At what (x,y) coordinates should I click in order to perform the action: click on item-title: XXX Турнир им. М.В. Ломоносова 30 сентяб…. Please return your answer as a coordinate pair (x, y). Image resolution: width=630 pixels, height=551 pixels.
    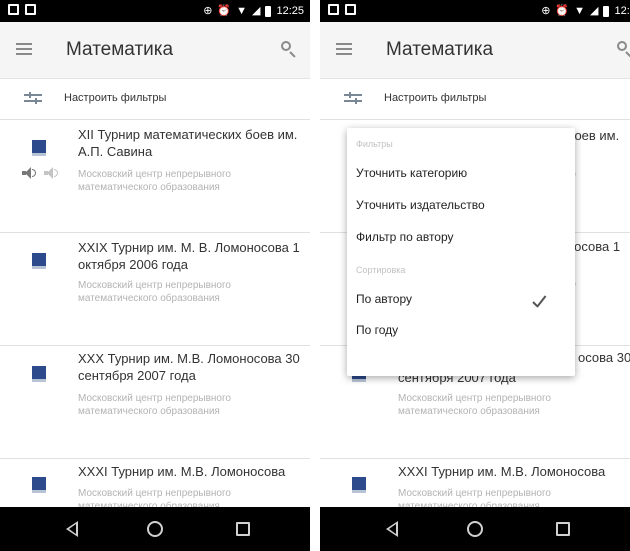
    Looking at the image, I should click on (189, 367).